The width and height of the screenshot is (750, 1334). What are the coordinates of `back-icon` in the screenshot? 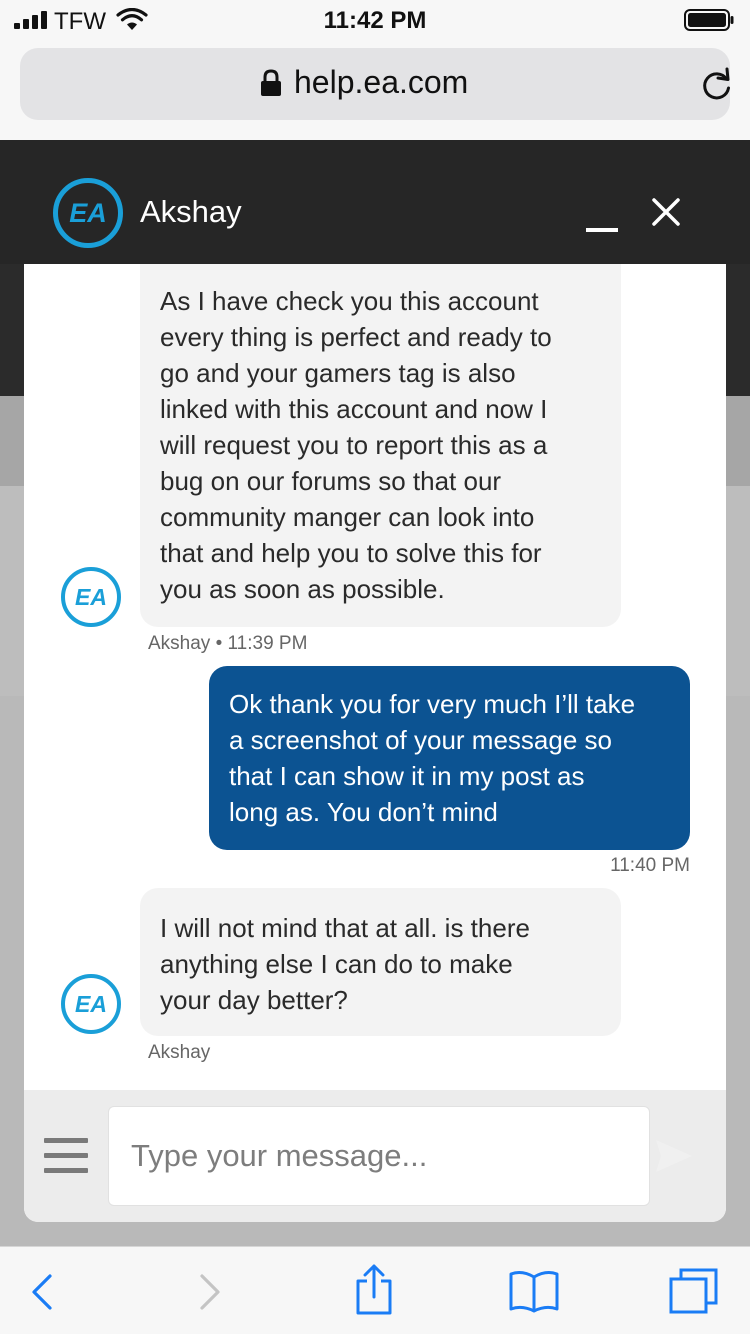 It's located at (42, 1292).